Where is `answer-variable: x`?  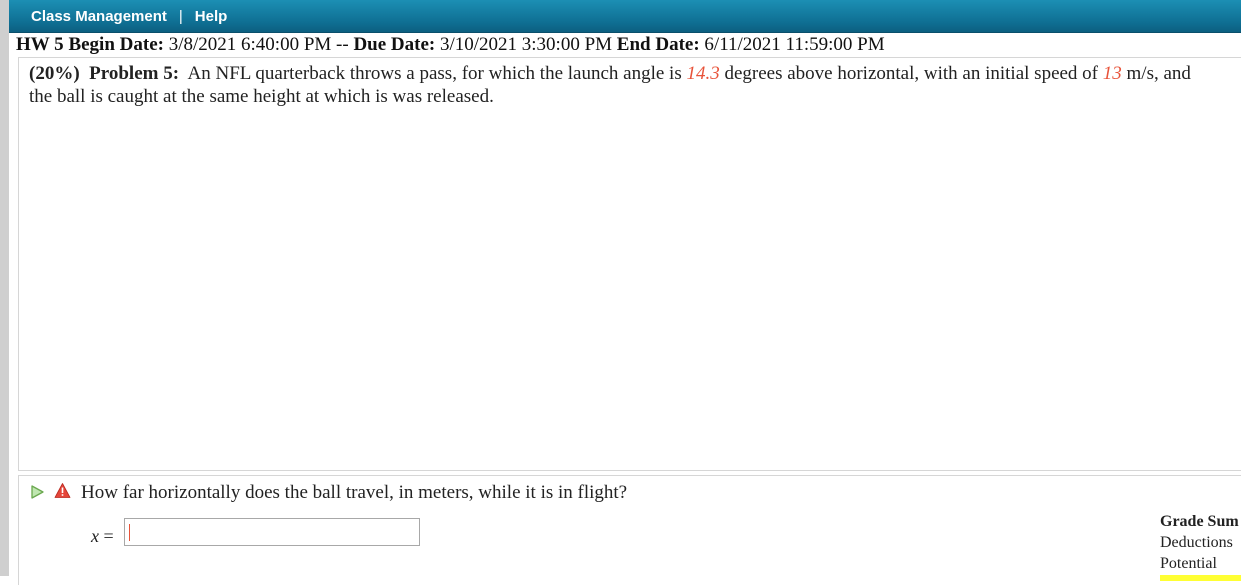 answer-variable: x is located at coordinates (95, 536).